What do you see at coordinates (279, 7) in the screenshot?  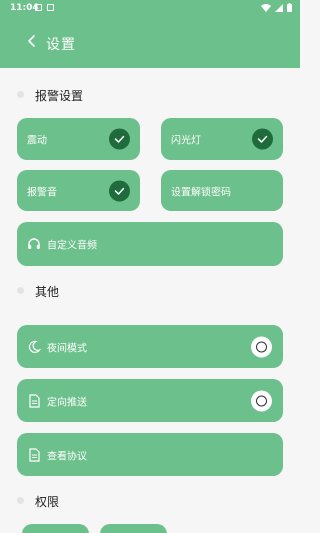 I see `signal-icon` at bounding box center [279, 7].